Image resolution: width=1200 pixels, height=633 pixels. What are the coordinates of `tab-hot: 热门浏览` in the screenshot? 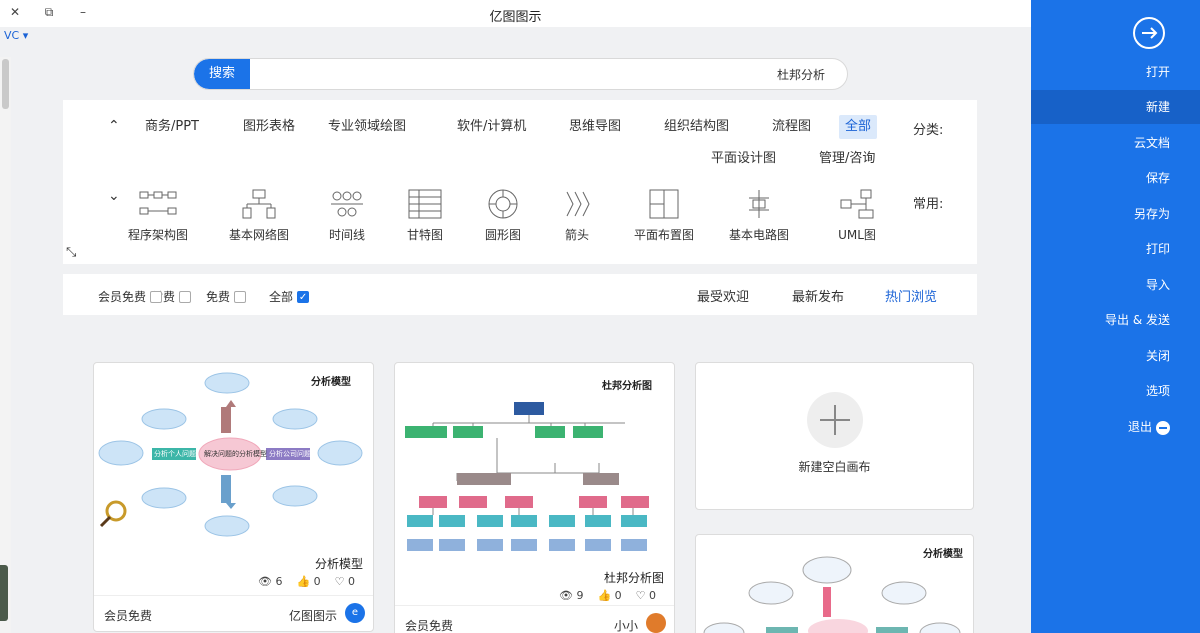 It's located at (911, 295).